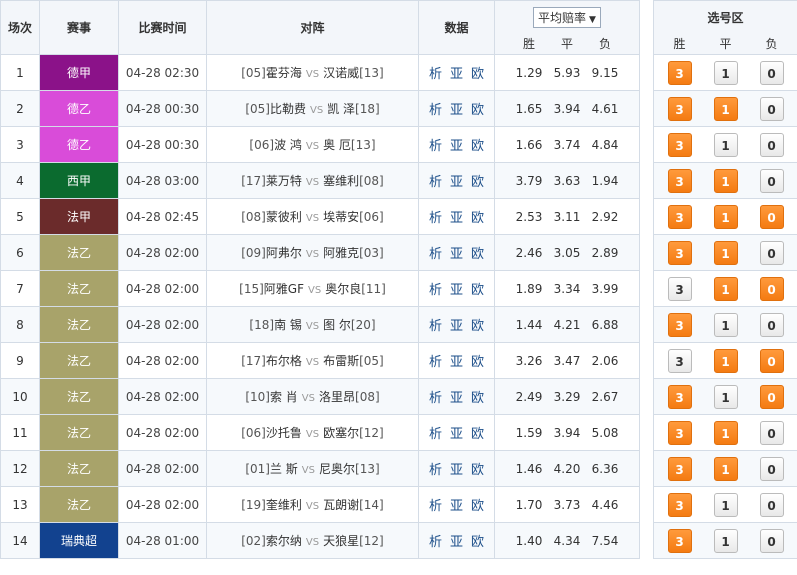 The width and height of the screenshot is (797, 575). I want to click on home-team: 蒙彼利, so click(284, 217).